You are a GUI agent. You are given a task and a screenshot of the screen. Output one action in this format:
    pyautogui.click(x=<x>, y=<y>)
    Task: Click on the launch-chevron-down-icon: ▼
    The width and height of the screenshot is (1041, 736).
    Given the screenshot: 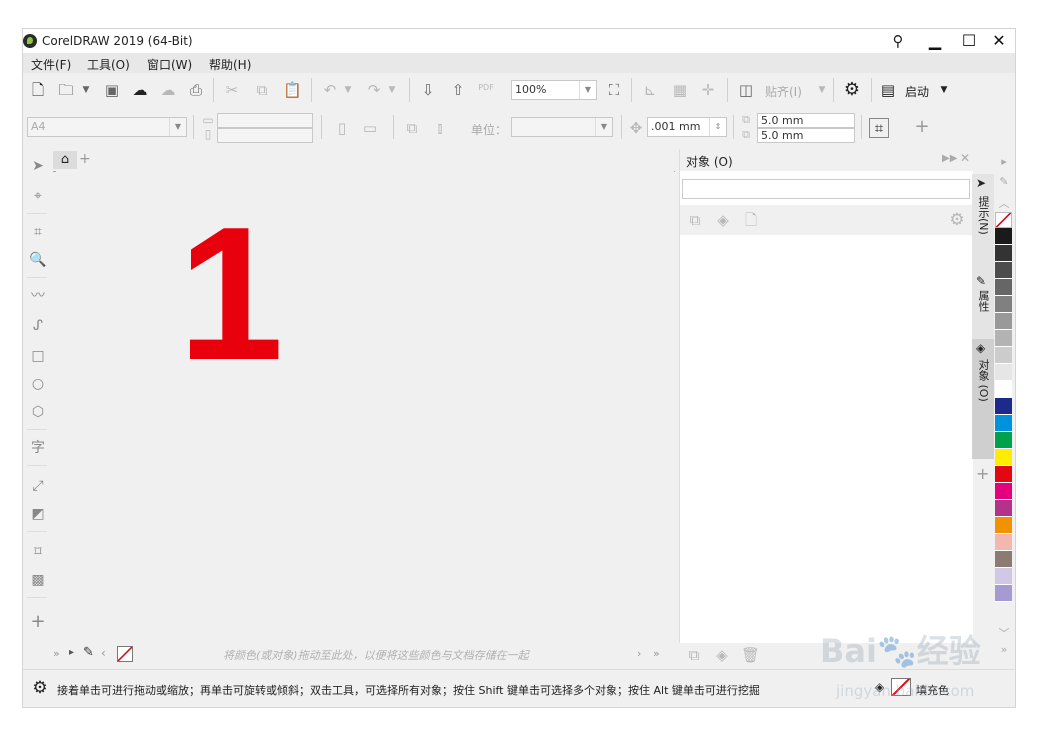 What is the action you would take?
    pyautogui.click(x=944, y=90)
    